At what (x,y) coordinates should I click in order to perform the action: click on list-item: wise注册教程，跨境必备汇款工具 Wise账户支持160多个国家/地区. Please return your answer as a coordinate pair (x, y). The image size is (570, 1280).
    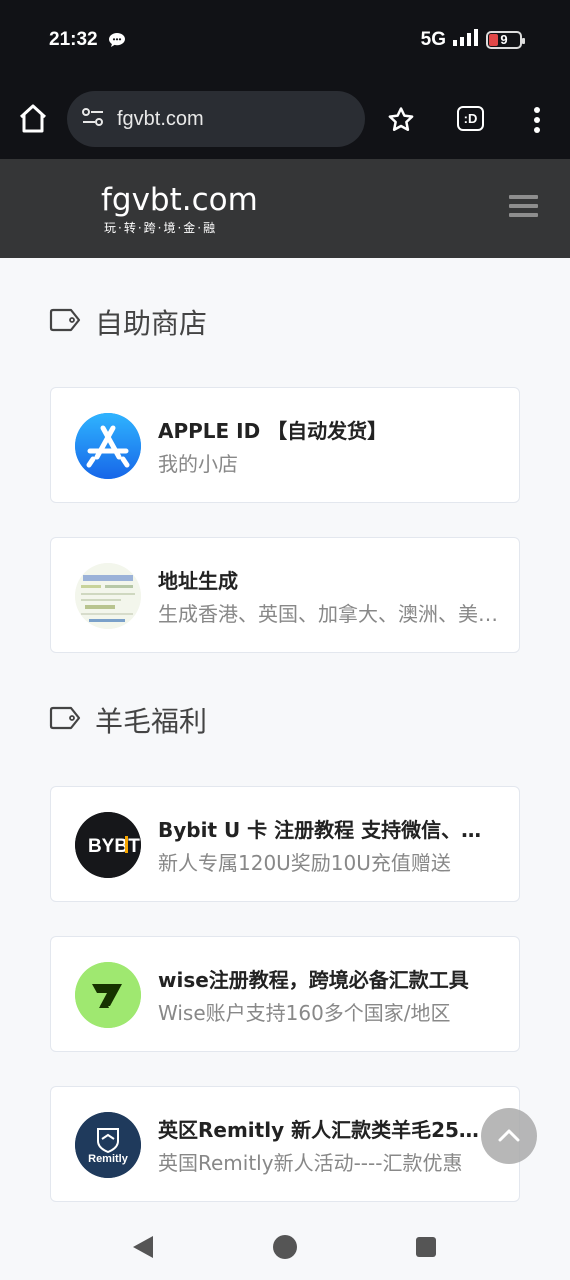
    Looking at the image, I should click on (285, 994).